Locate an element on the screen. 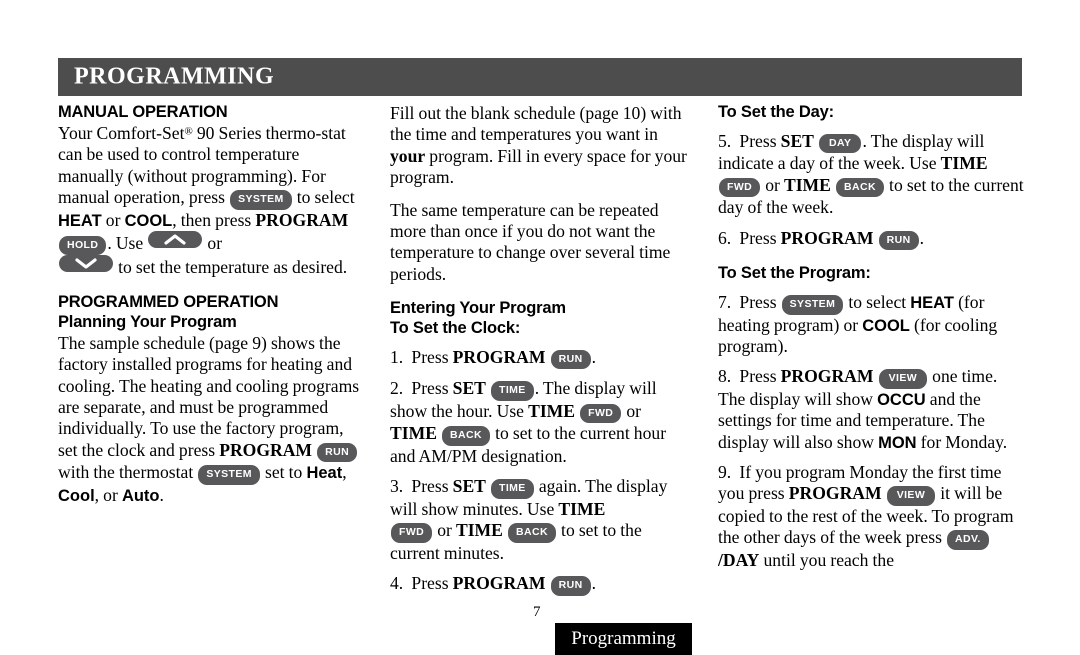 The image size is (1080, 655). heat-label: Heat is located at coordinates (324, 473).